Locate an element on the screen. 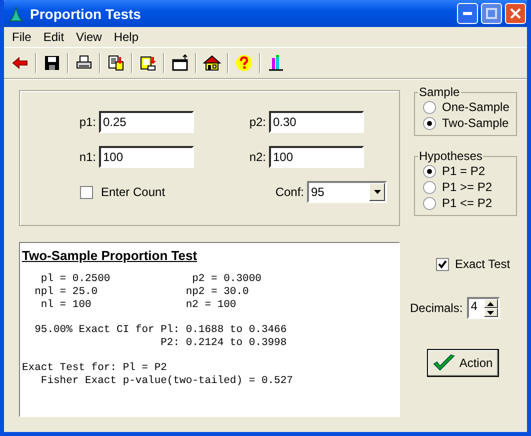  close-button is located at coordinates (515, 13).